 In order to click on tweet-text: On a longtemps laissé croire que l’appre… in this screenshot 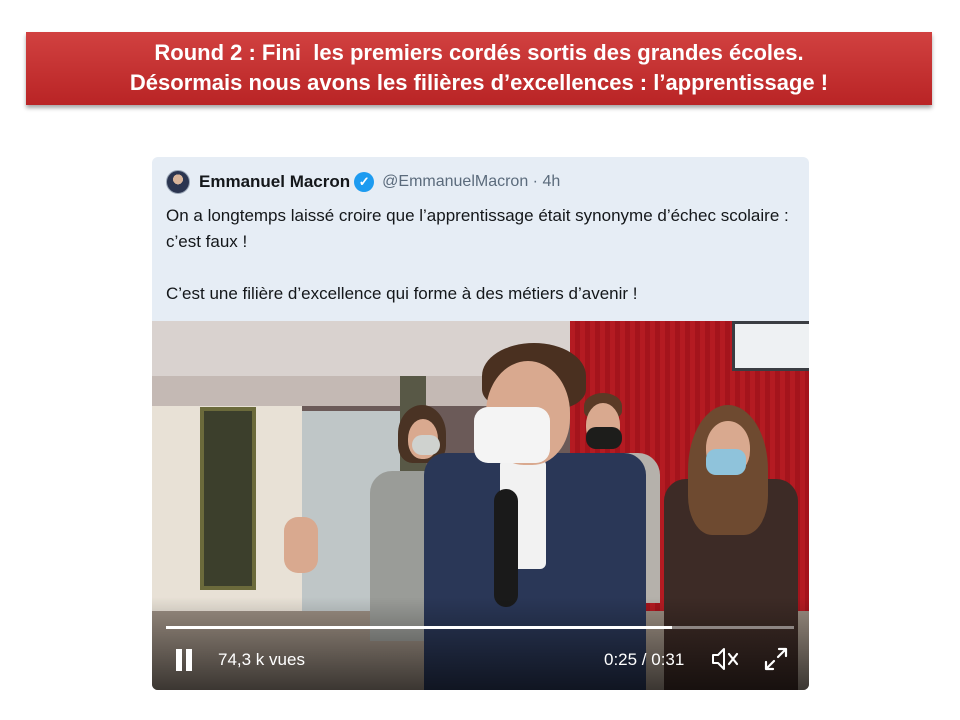, I will do `click(481, 255)`.